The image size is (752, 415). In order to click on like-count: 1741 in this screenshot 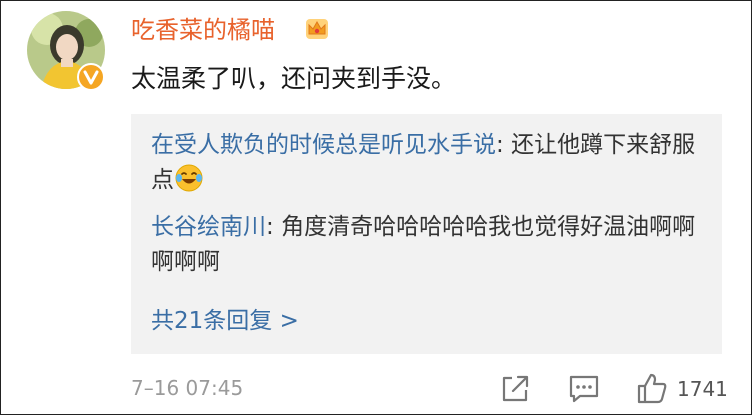, I will do `click(702, 389)`.